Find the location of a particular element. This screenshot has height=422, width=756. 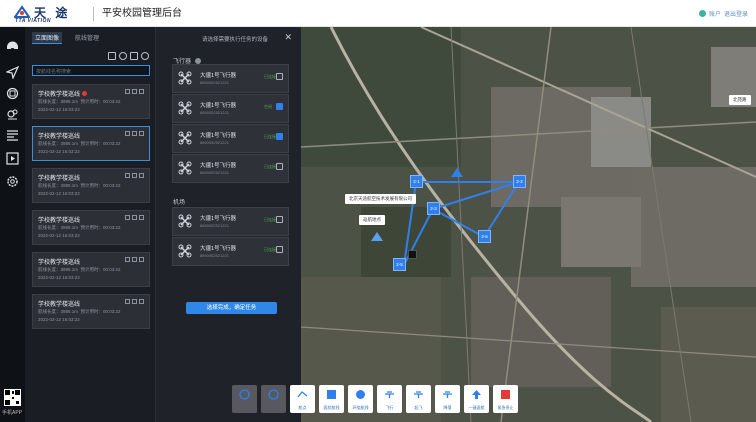

side-navigation: 手机APP is located at coordinates (12, 224).